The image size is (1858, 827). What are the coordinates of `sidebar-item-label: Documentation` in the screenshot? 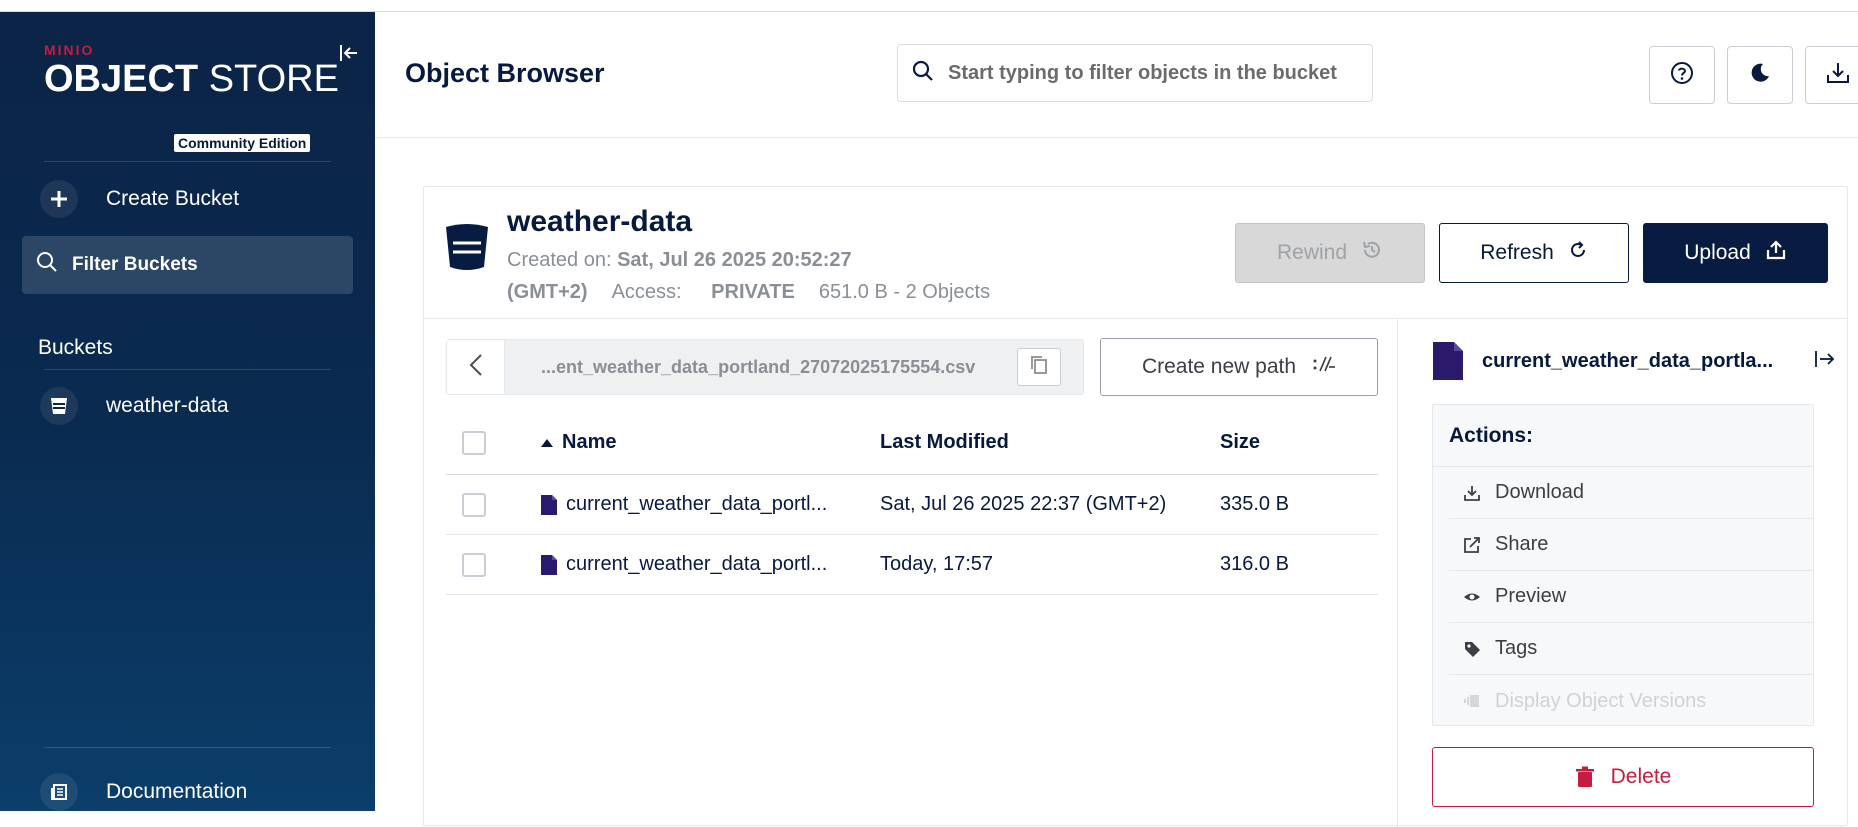 It's located at (177, 791).